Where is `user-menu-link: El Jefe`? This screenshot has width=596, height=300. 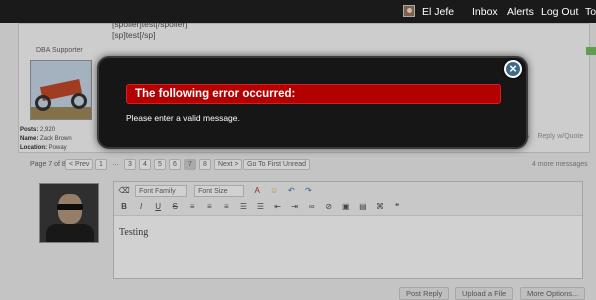 user-menu-link: El Jefe is located at coordinates (438, 12).